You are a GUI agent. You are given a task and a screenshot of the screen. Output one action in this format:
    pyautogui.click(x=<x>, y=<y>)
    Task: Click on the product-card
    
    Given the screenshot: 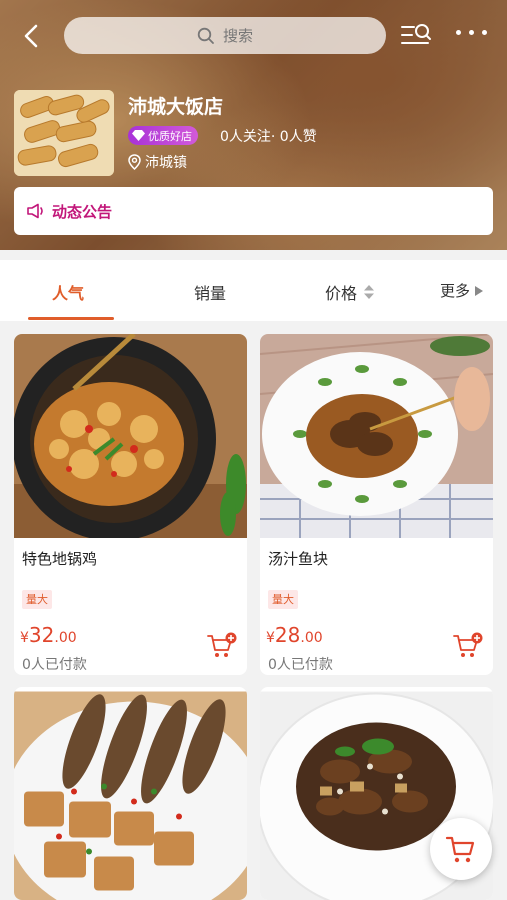 What is the action you would take?
    pyautogui.click(x=130, y=793)
    